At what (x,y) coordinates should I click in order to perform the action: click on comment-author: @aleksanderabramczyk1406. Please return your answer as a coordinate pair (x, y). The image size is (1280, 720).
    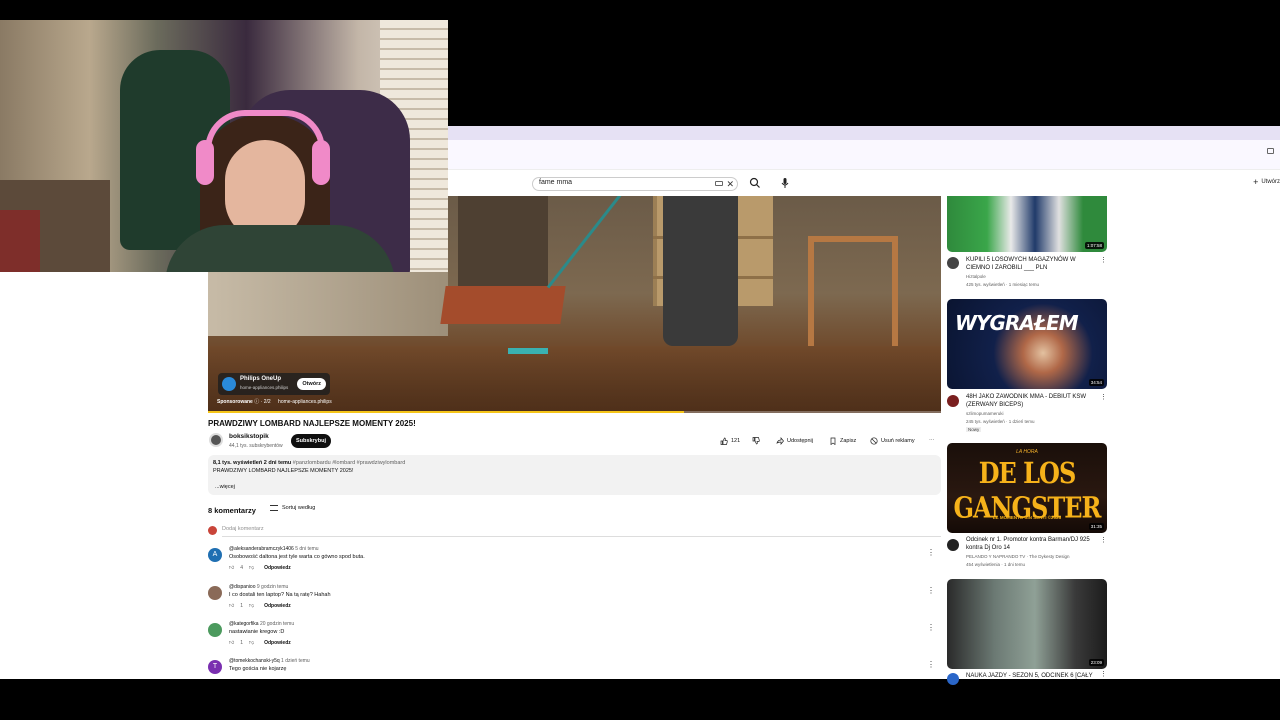
    Looking at the image, I should click on (261, 549).